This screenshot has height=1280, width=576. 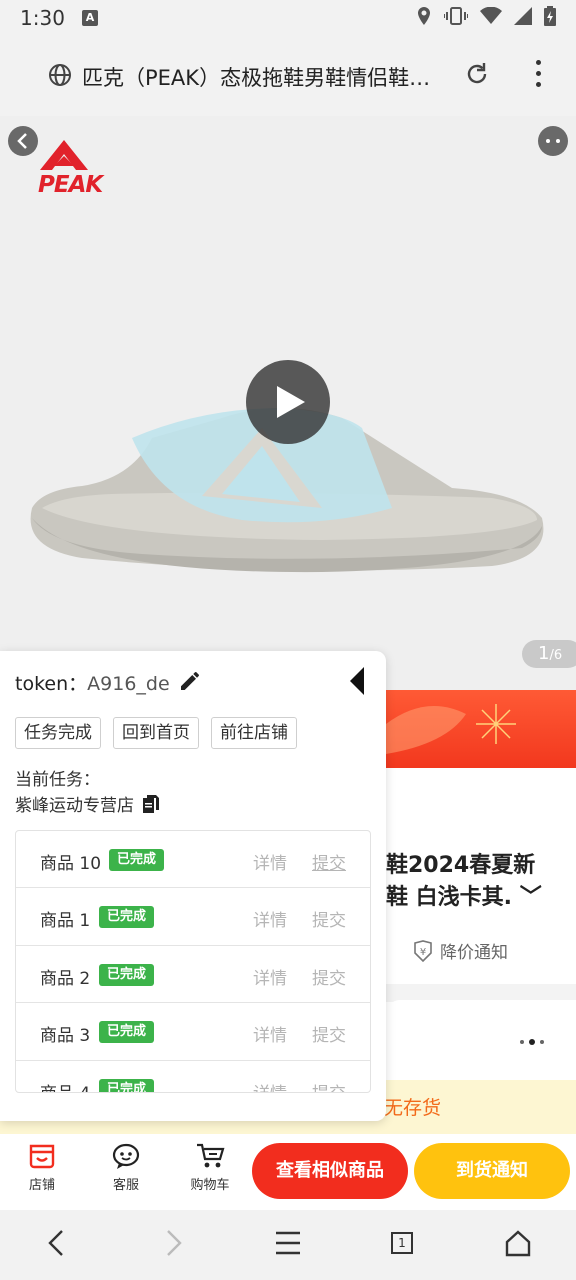 What do you see at coordinates (65, 1036) in the screenshot?
I see `task-name: 商品 3` at bounding box center [65, 1036].